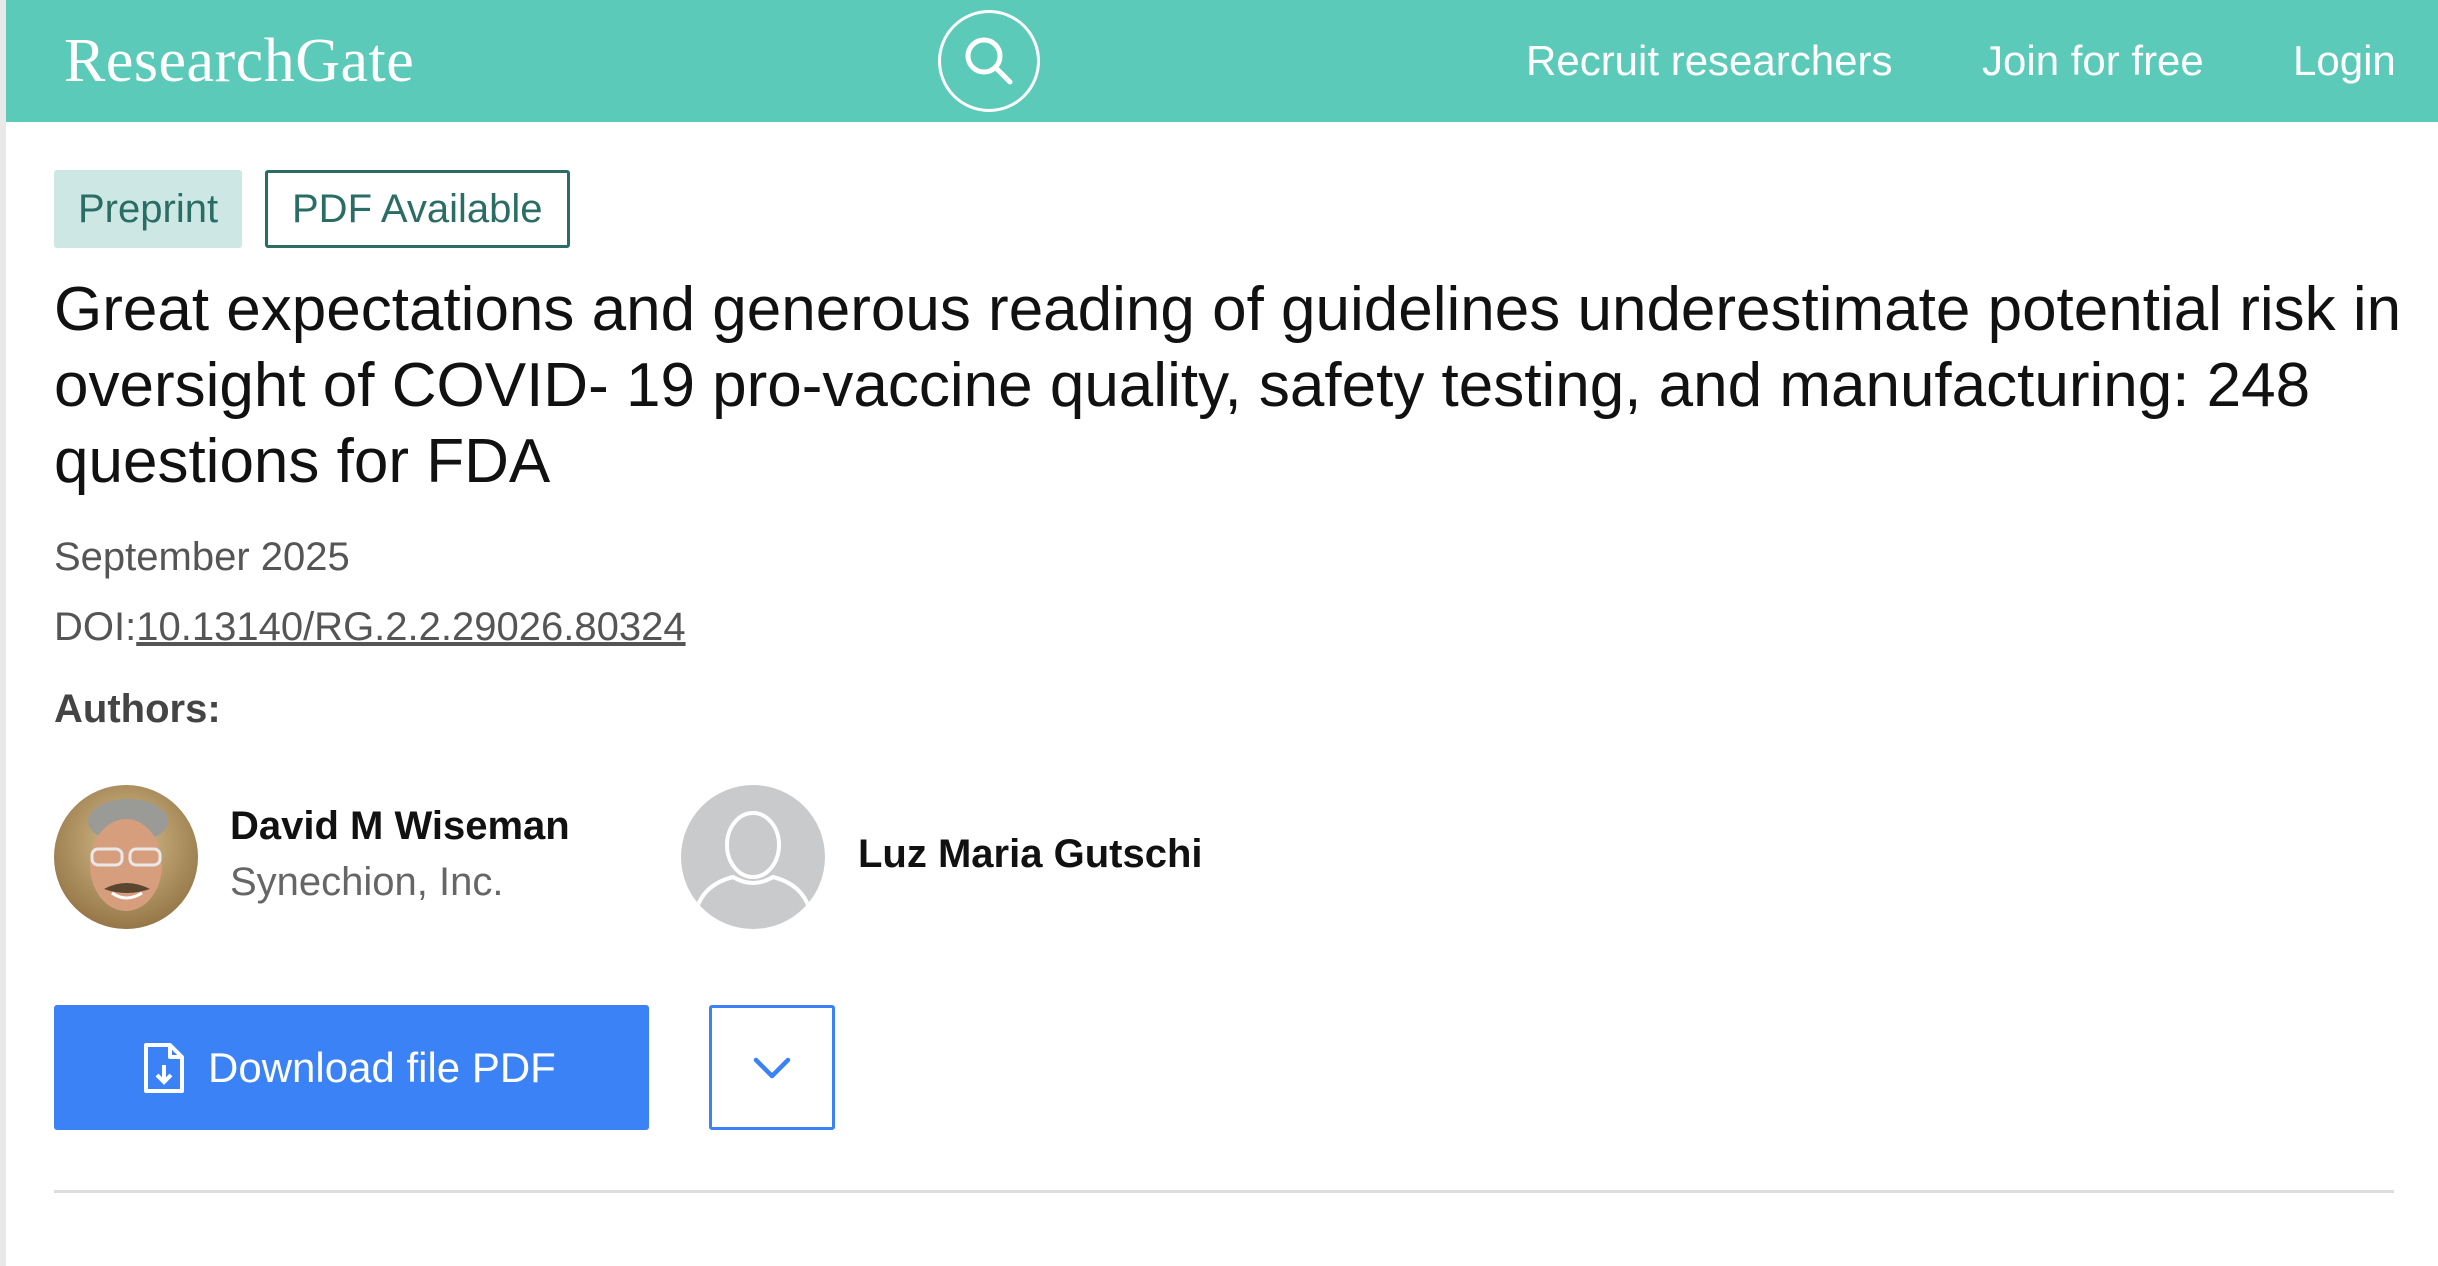  I want to click on authors-heading: Authors:, so click(137, 709).